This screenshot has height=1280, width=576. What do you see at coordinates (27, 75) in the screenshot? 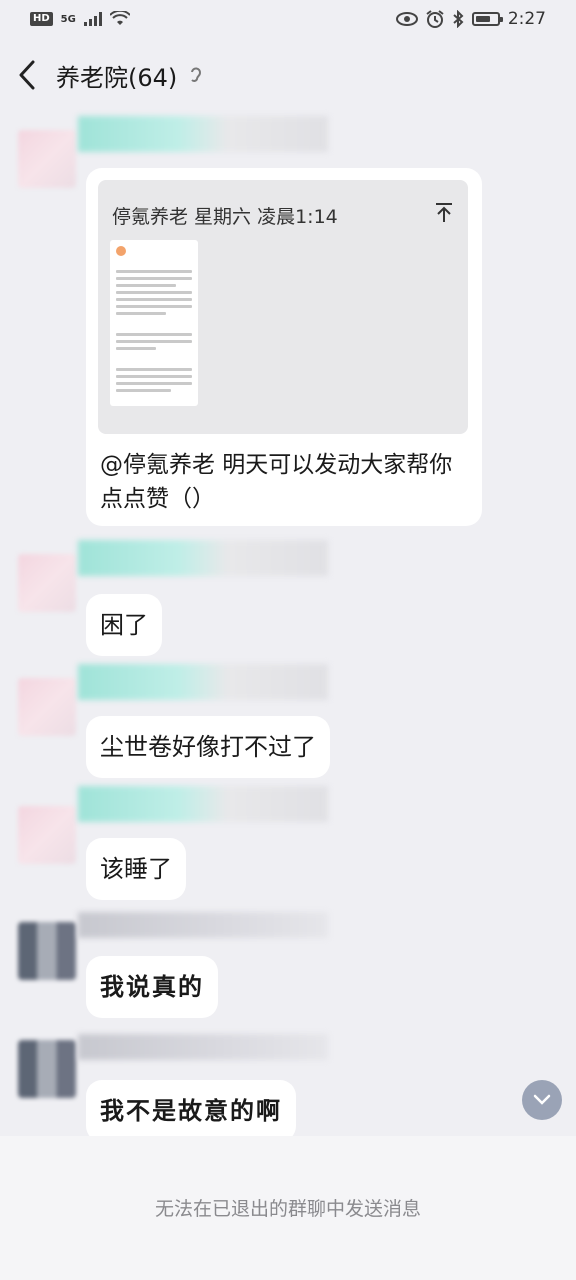
I see `back-icon` at bounding box center [27, 75].